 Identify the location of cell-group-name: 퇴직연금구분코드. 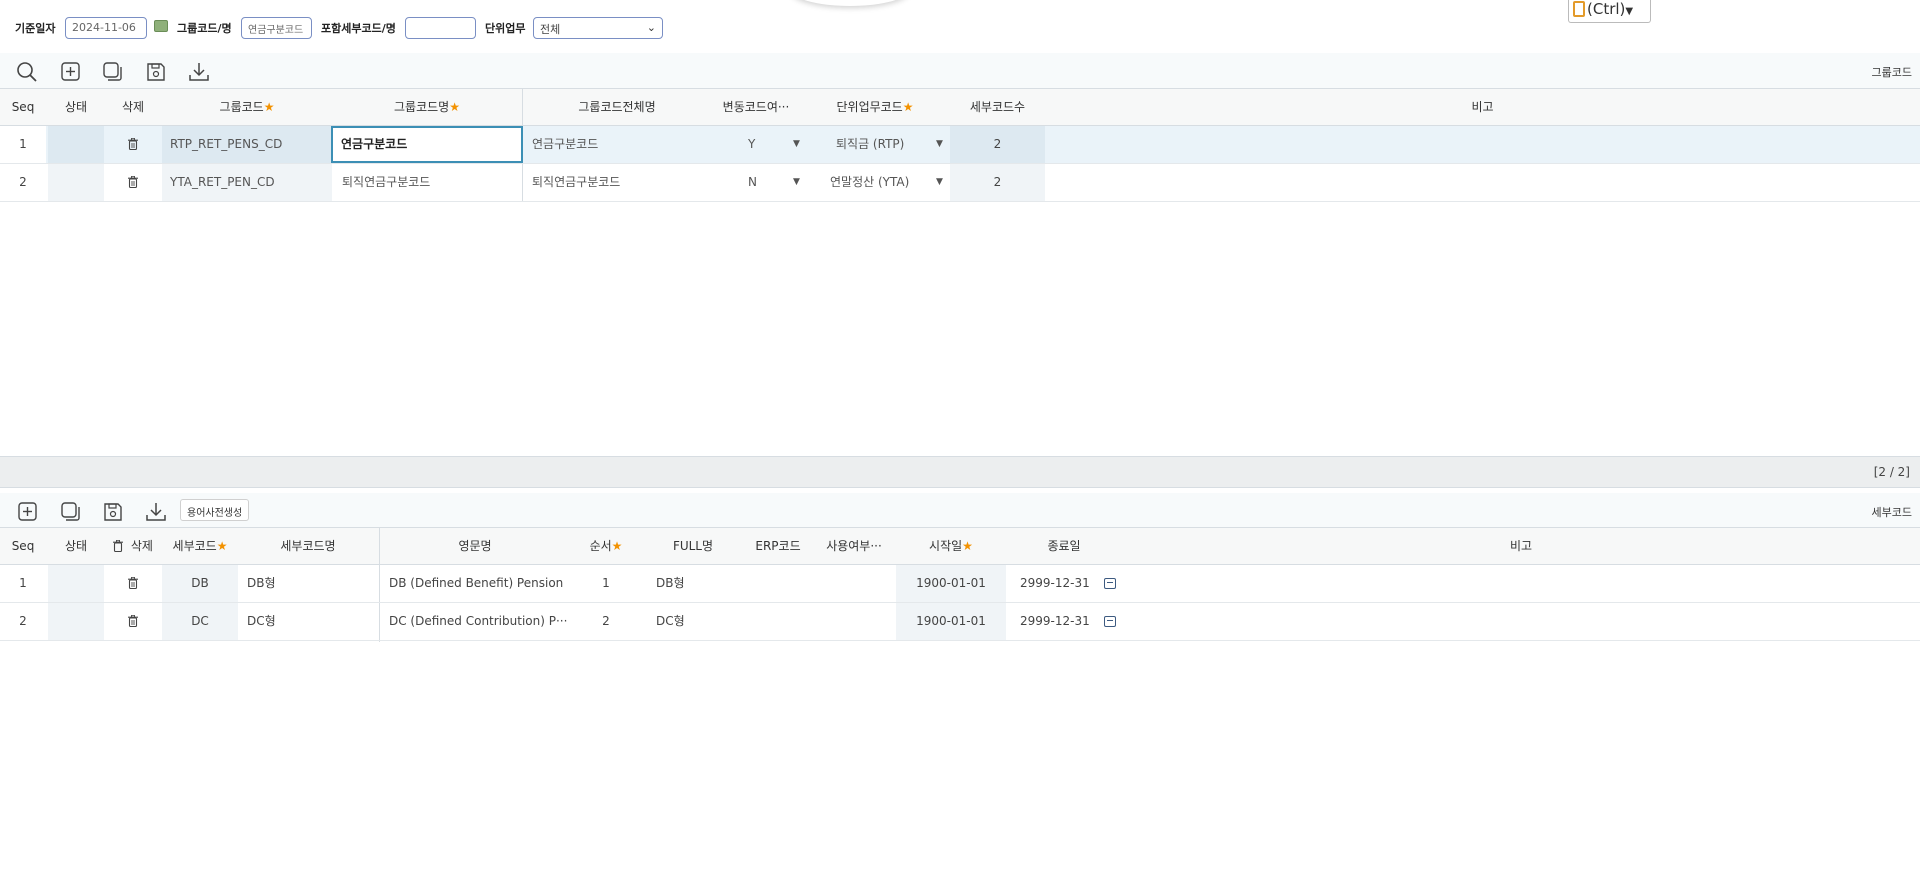
(427, 182).